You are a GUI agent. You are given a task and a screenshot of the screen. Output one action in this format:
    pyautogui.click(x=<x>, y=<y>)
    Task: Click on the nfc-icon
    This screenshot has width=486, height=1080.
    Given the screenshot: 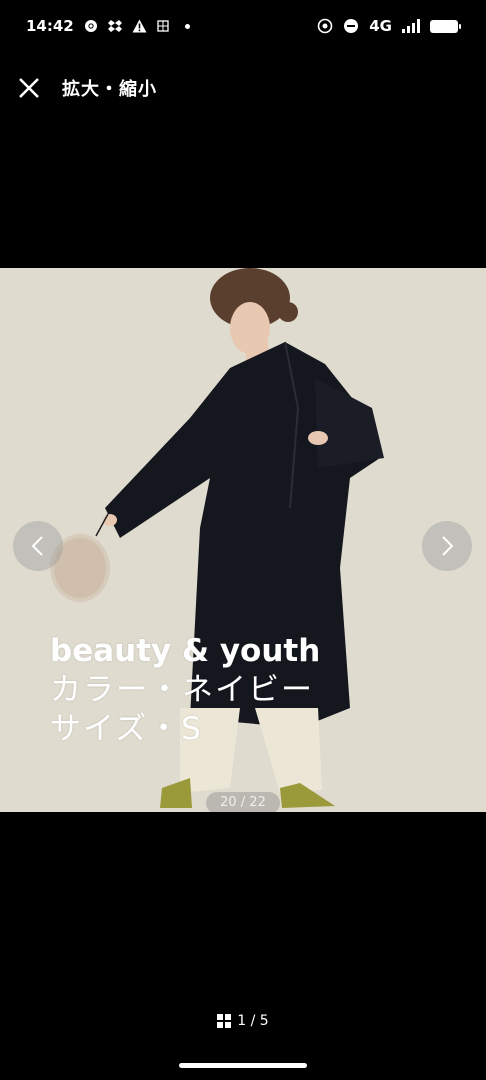 What is the action you would take?
    pyautogui.click(x=325, y=26)
    